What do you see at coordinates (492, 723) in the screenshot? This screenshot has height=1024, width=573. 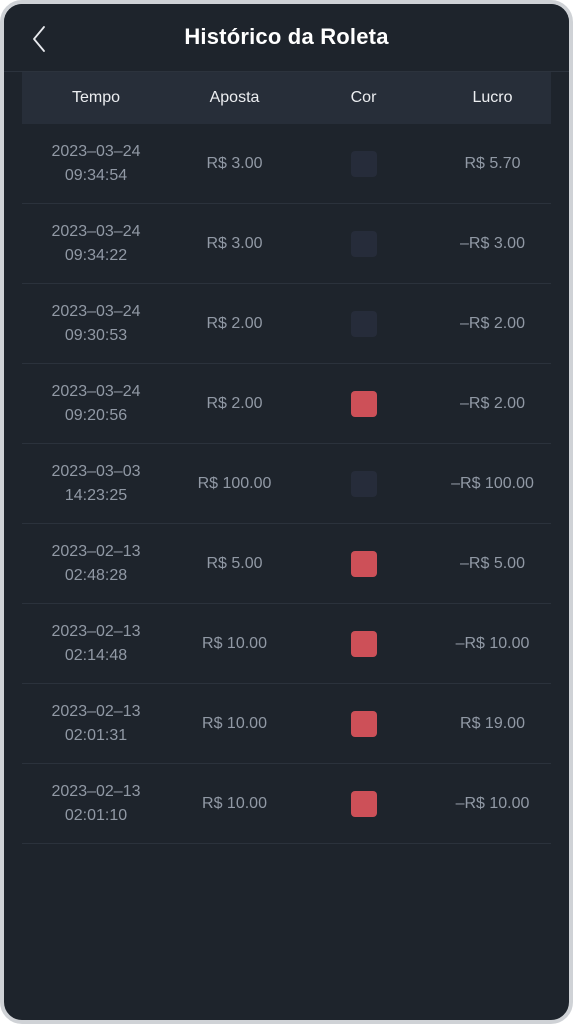 I see `cell-lucro: R$ 19.00` at bounding box center [492, 723].